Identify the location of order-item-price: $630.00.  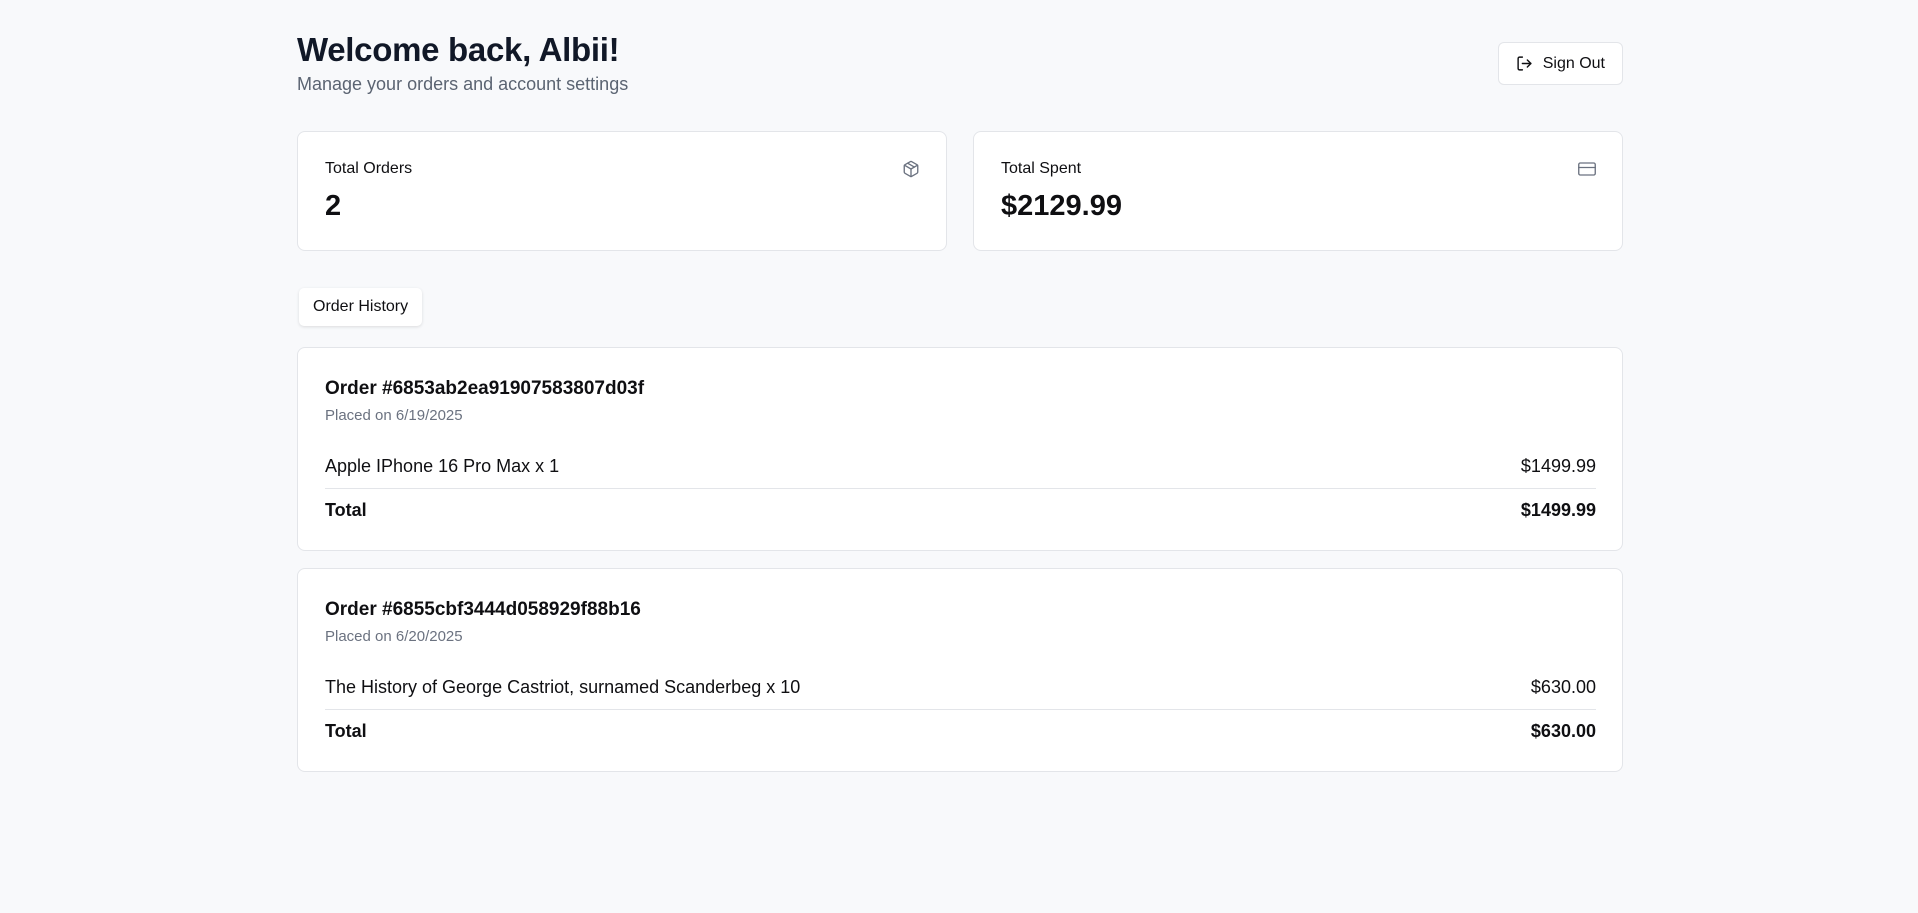
(1563, 687).